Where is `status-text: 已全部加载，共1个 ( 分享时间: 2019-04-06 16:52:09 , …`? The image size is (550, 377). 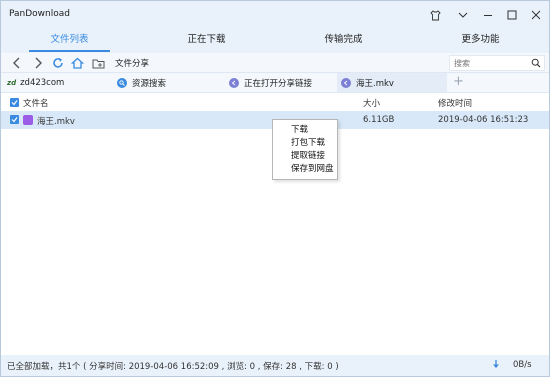
status-text: 已全部加载，共1个 ( 分享时间: 2019-04-06 16:52:09 , … is located at coordinates (173, 367).